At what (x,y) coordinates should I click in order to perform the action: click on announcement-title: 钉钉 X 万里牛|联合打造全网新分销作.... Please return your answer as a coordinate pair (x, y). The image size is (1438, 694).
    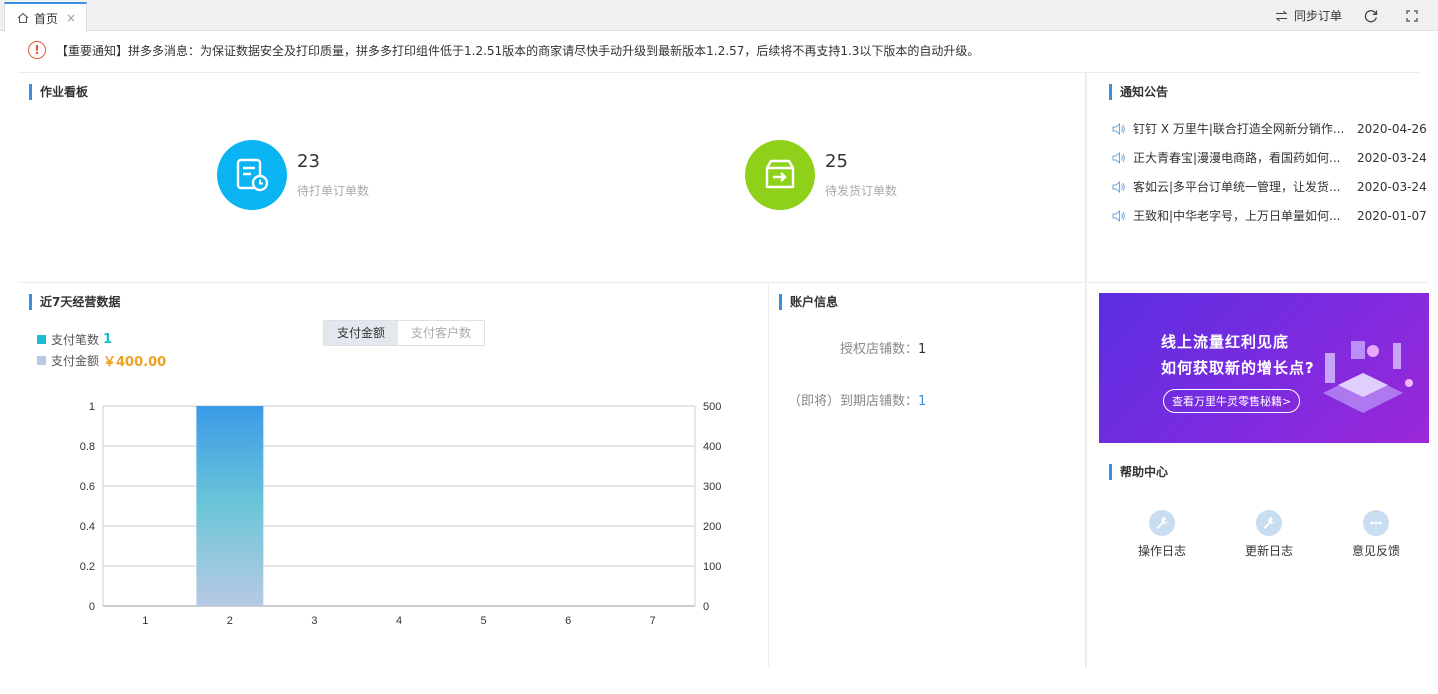
    Looking at the image, I should click on (1238, 129).